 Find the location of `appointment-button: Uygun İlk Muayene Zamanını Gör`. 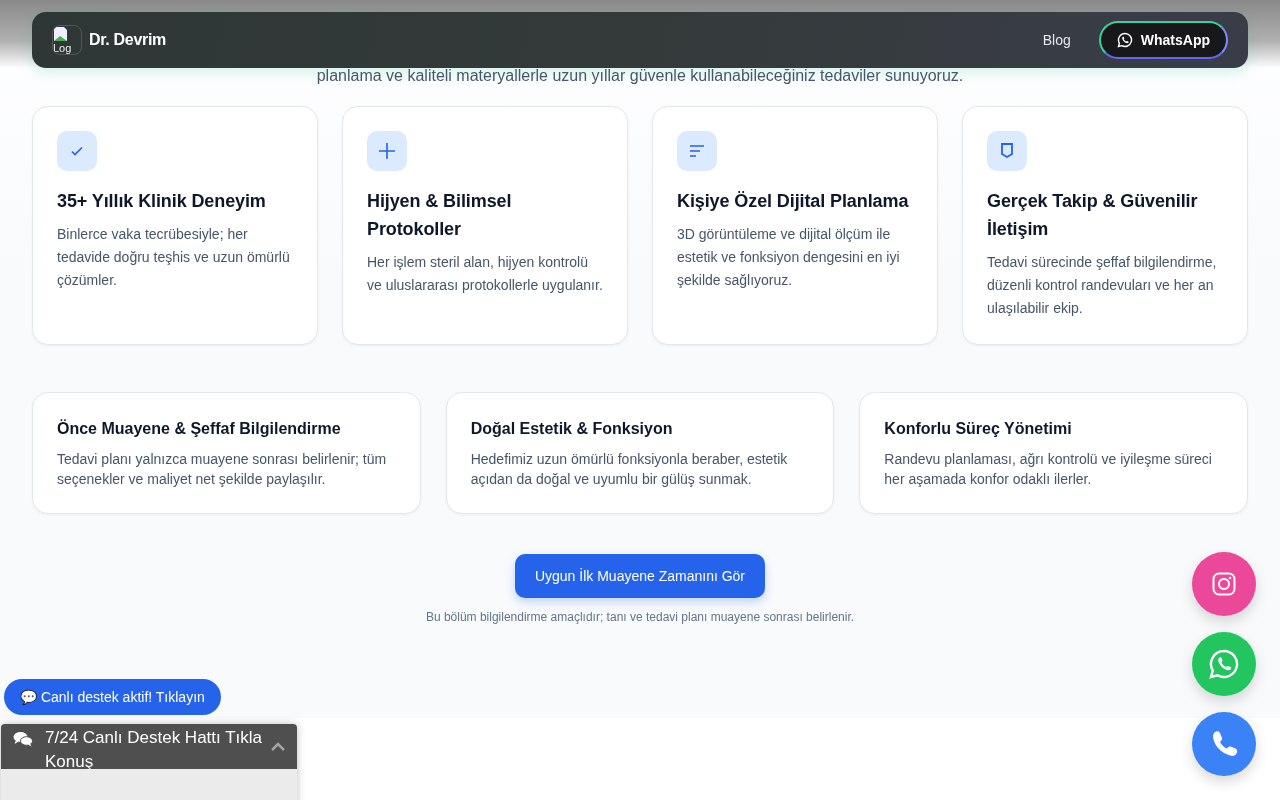

appointment-button: Uygun İlk Muayene Zamanını Gör is located at coordinates (640, 576).